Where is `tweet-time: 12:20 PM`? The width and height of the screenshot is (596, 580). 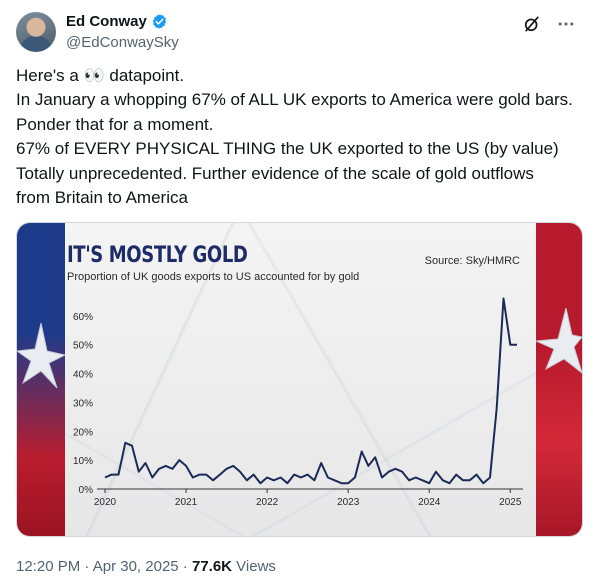
tweet-time: 12:20 PM is located at coordinates (48, 566).